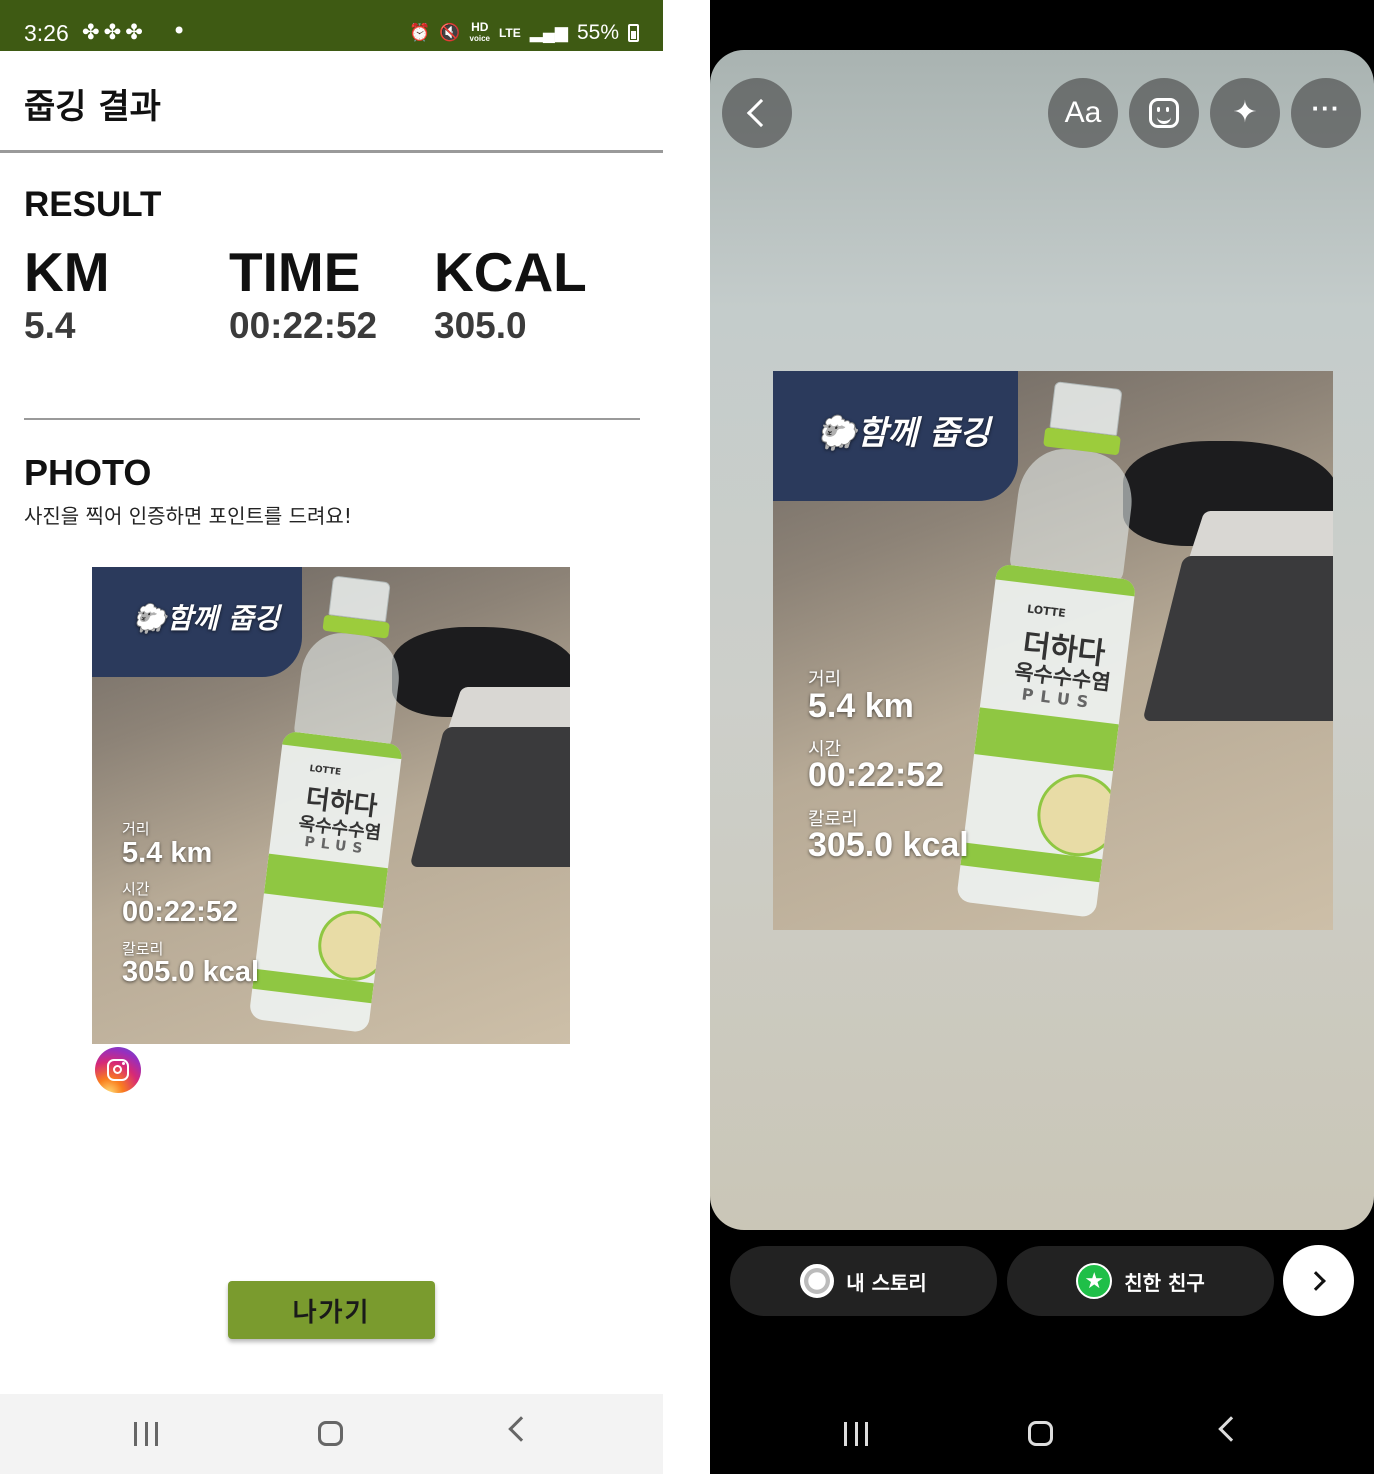 This screenshot has height=1474, width=1374. Describe the element at coordinates (295, 272) in the screenshot. I see `stat-label: TIME` at that location.